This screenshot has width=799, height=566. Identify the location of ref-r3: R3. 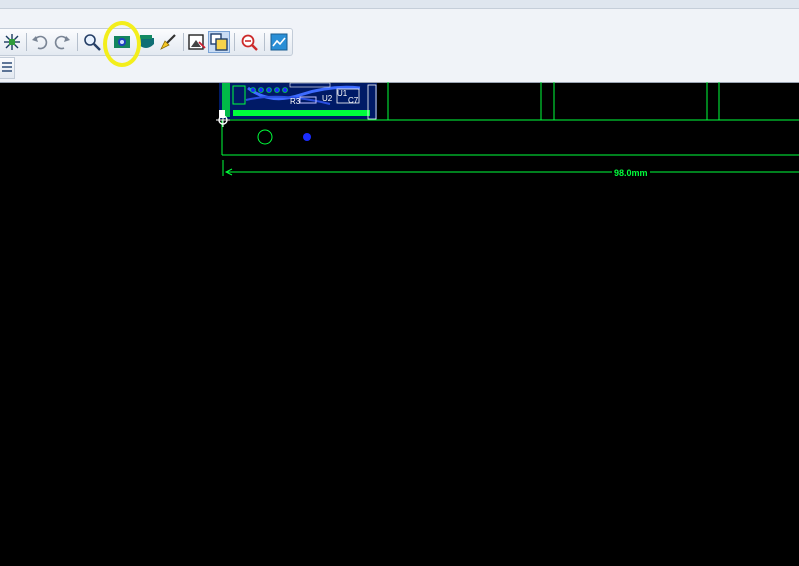
(295, 101).